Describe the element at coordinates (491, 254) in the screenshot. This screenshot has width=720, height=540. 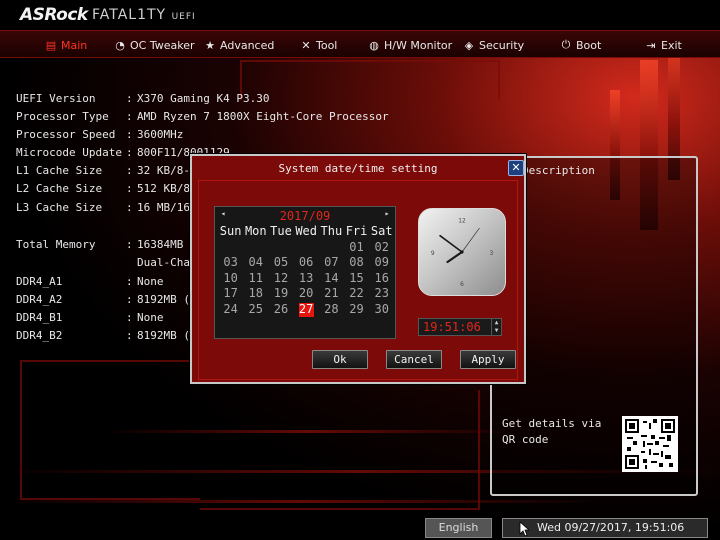
I see `clock-mark: 3` at that location.